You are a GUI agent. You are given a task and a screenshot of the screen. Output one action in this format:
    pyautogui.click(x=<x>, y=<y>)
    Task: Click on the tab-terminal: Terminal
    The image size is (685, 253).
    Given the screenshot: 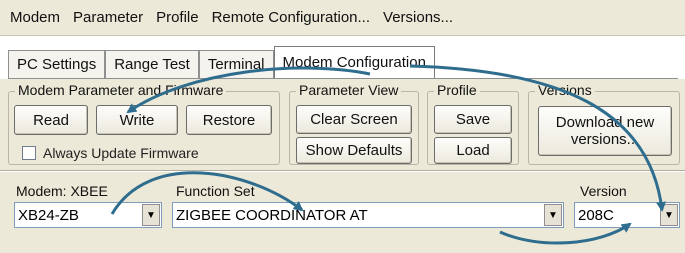 What is the action you would take?
    pyautogui.click(x=236, y=64)
    